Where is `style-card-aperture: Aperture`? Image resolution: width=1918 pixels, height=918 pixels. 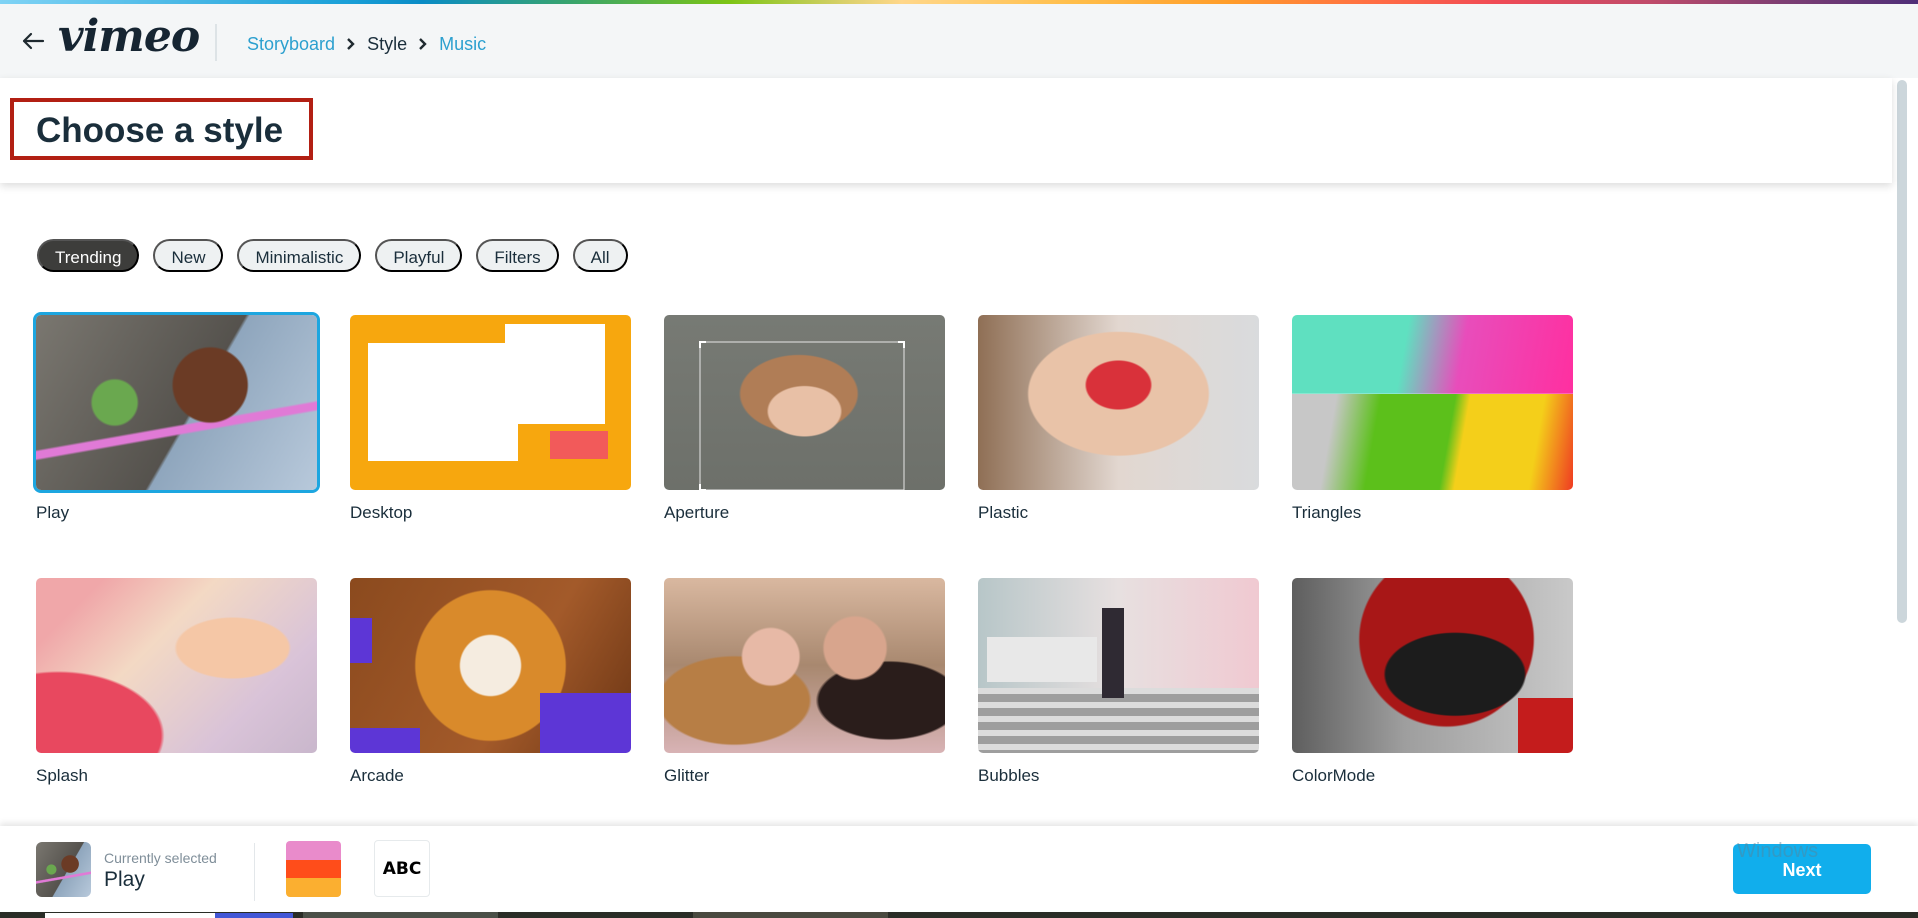 style-card-aperture: Aperture is located at coordinates (804, 419).